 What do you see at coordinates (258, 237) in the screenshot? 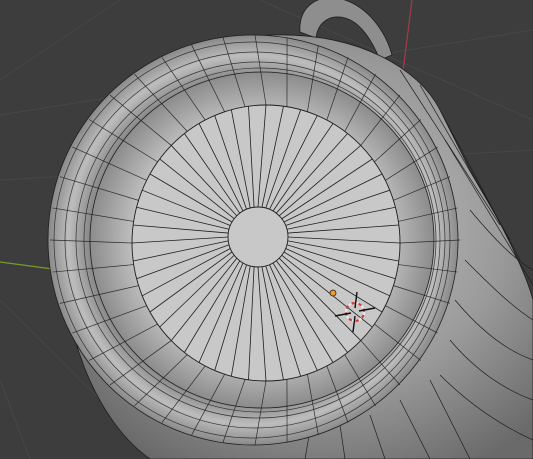
I see `floor-center-cap` at bounding box center [258, 237].